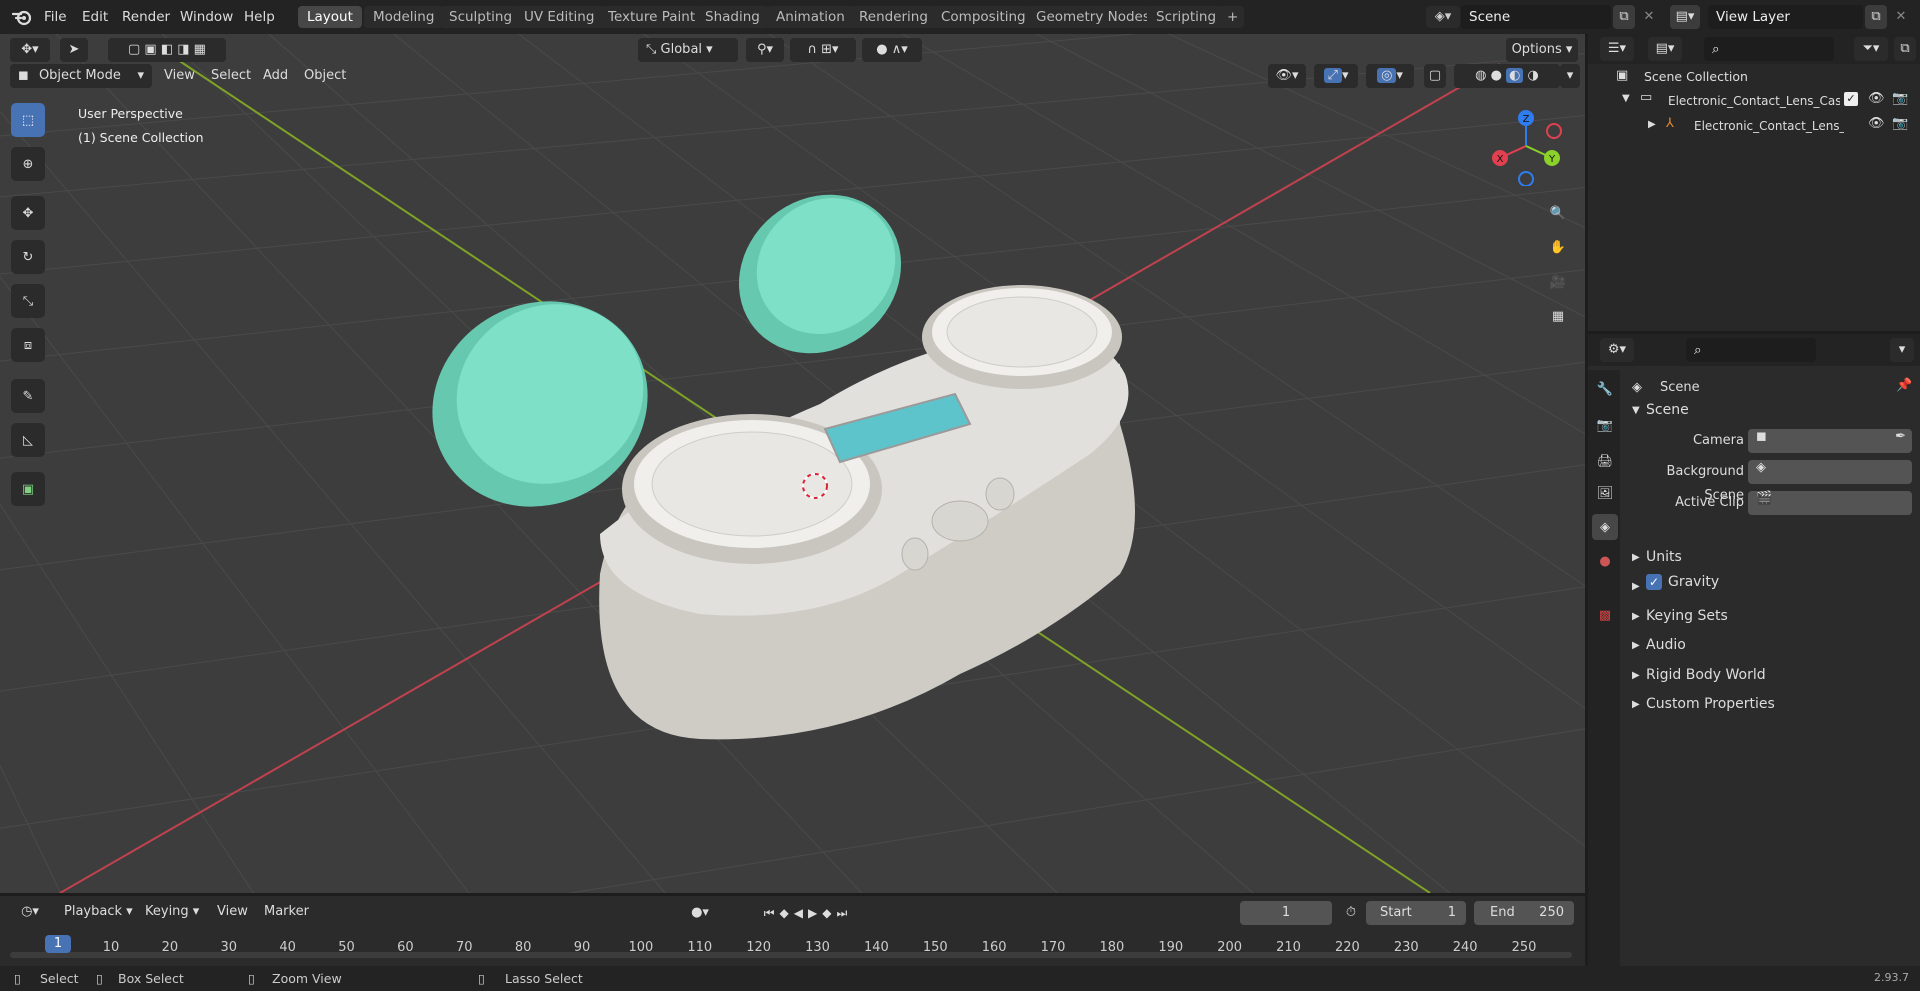  What do you see at coordinates (1286, 913) in the screenshot?
I see `current-frame-field: 1` at bounding box center [1286, 913].